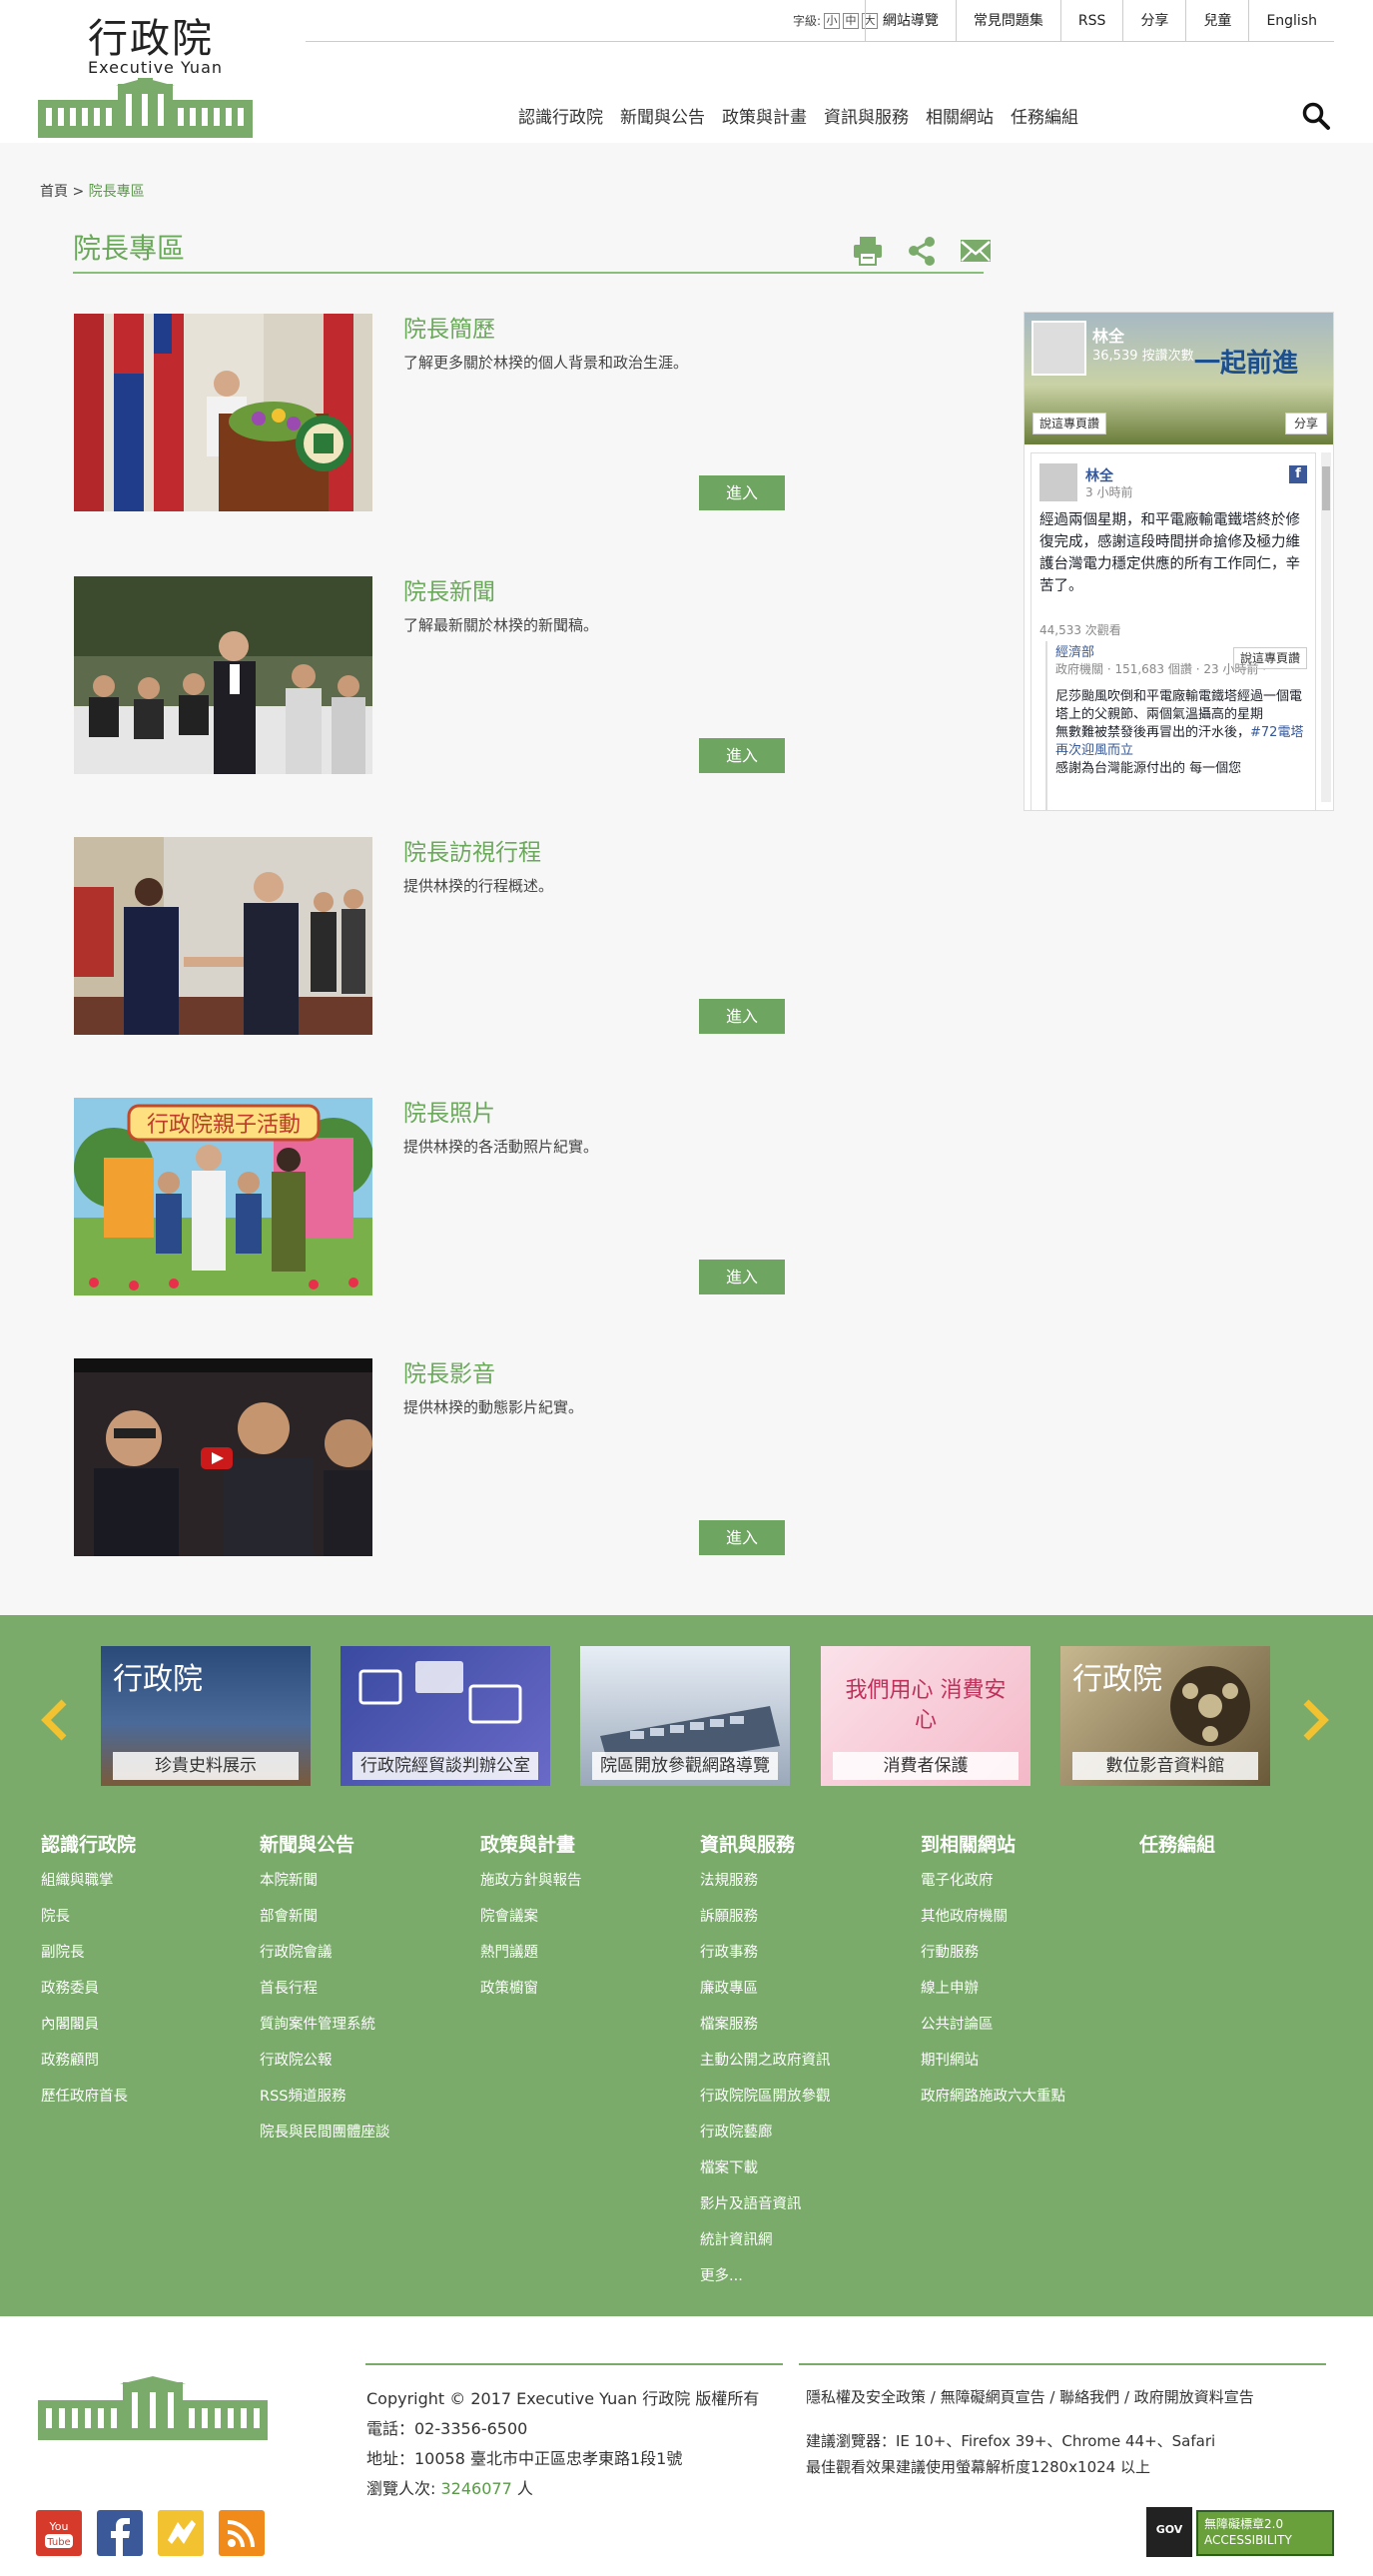  What do you see at coordinates (922, 251) in the screenshot?
I see `share-icon` at bounding box center [922, 251].